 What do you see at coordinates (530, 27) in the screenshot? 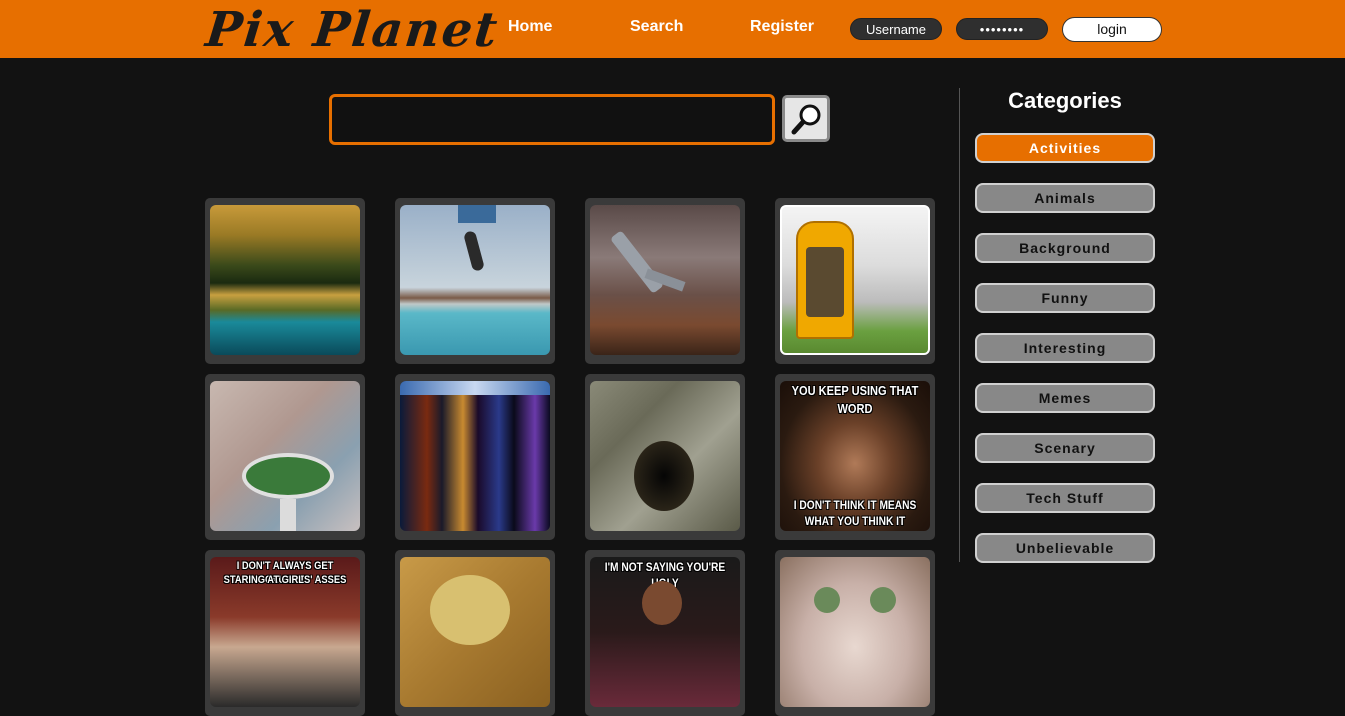
I see `nav-home-link: Home` at bounding box center [530, 27].